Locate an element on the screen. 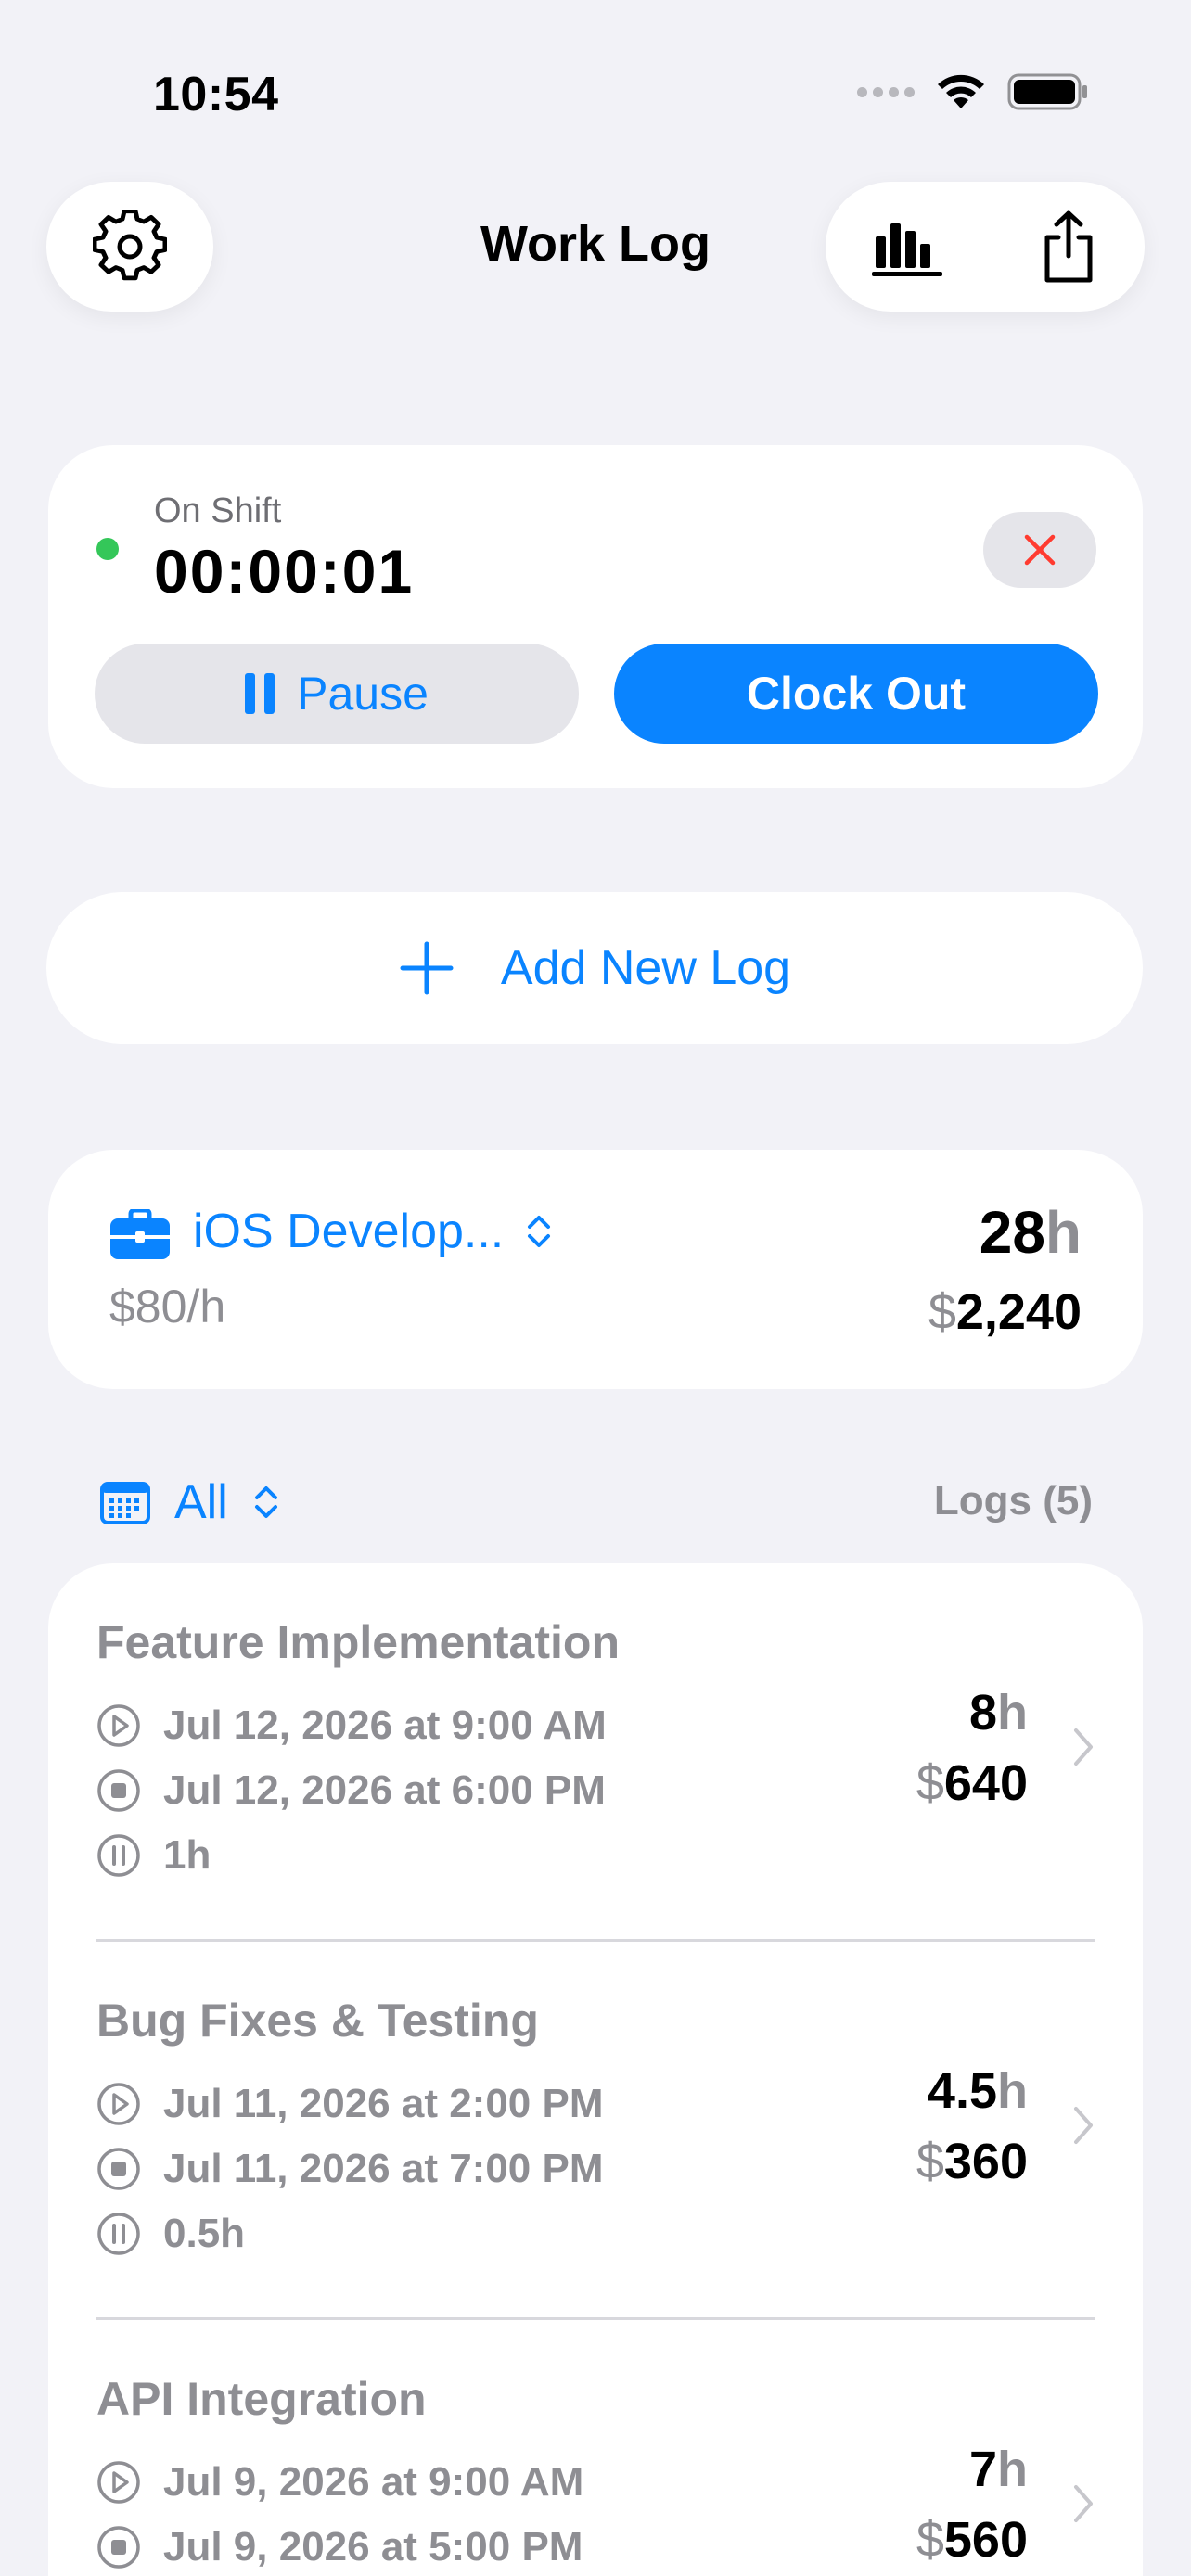 The image size is (1191, 2576). log-pause: 0.5h is located at coordinates (170, 2234).